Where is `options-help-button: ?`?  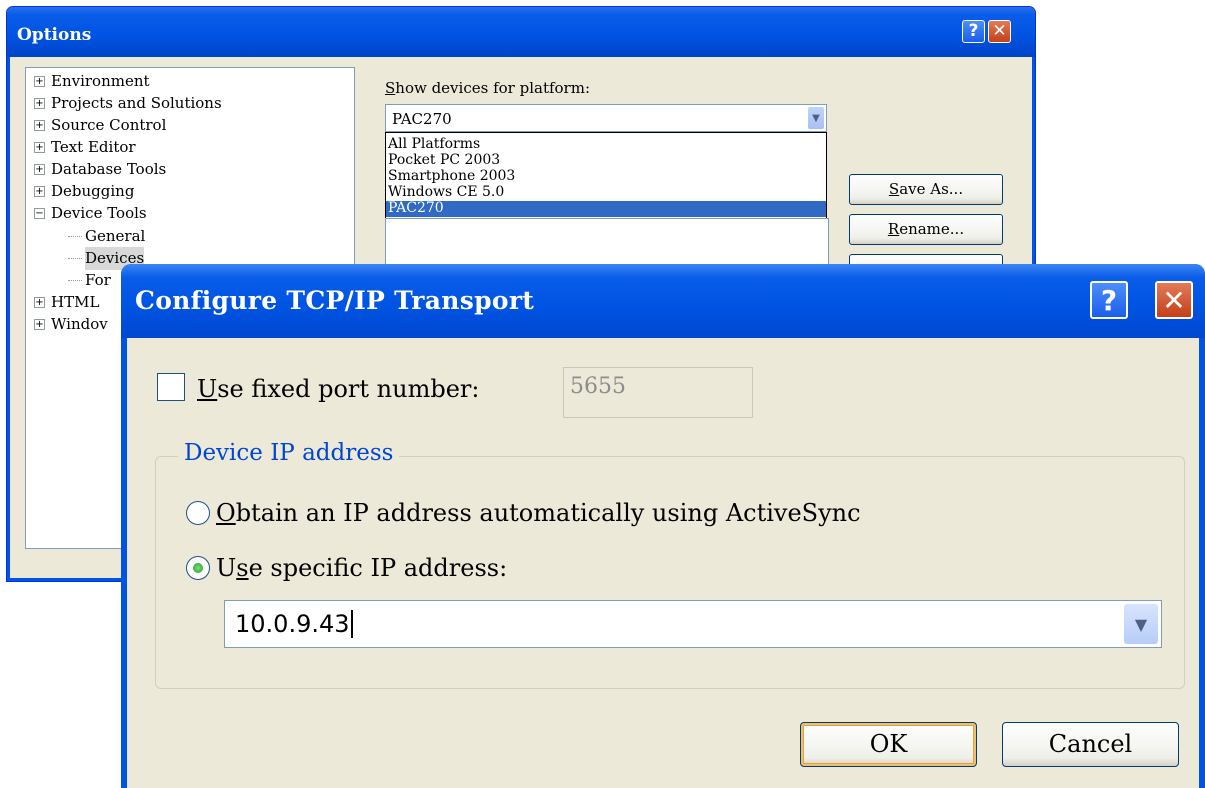 options-help-button: ? is located at coordinates (973, 31).